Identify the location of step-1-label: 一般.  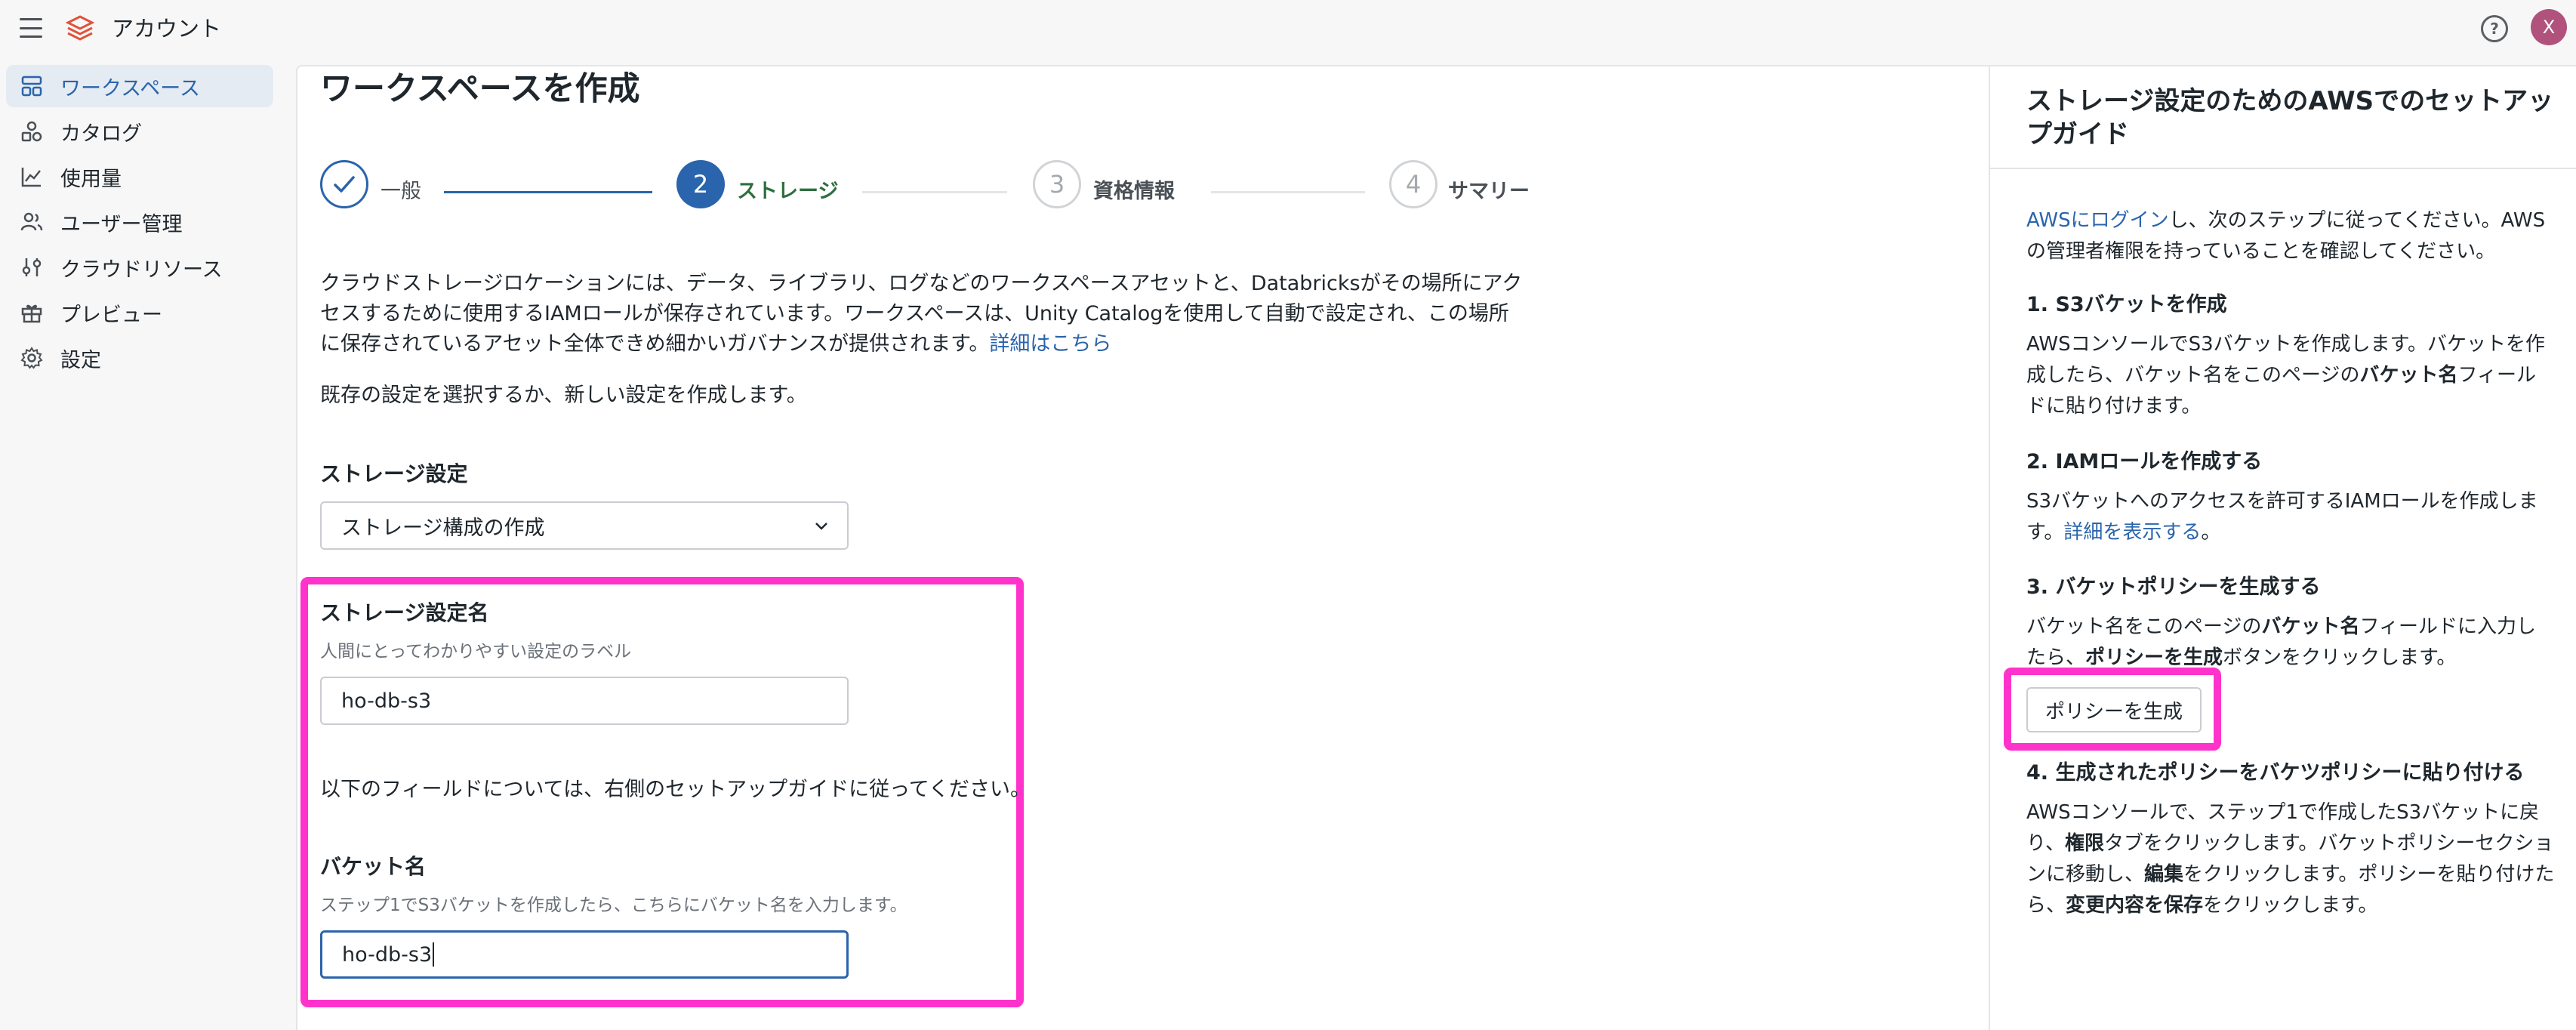
(401, 191).